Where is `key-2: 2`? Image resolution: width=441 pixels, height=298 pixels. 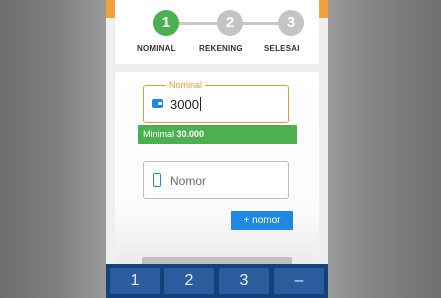 key-2: 2 is located at coordinates (189, 281).